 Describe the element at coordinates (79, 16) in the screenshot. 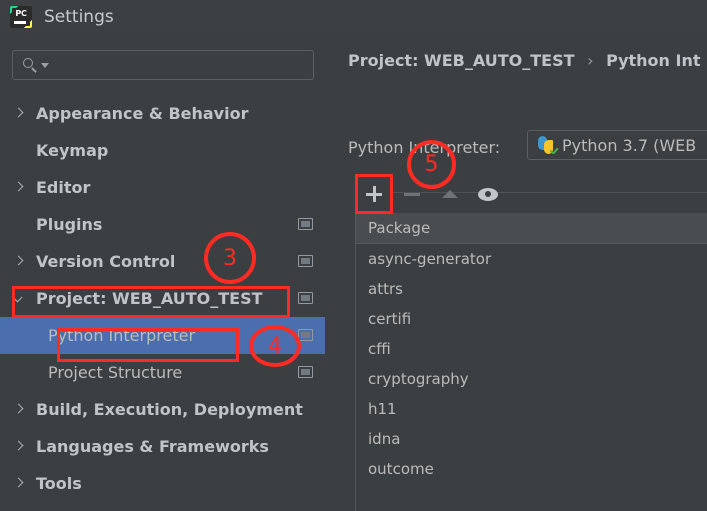

I see `window-title: Settings` at that location.